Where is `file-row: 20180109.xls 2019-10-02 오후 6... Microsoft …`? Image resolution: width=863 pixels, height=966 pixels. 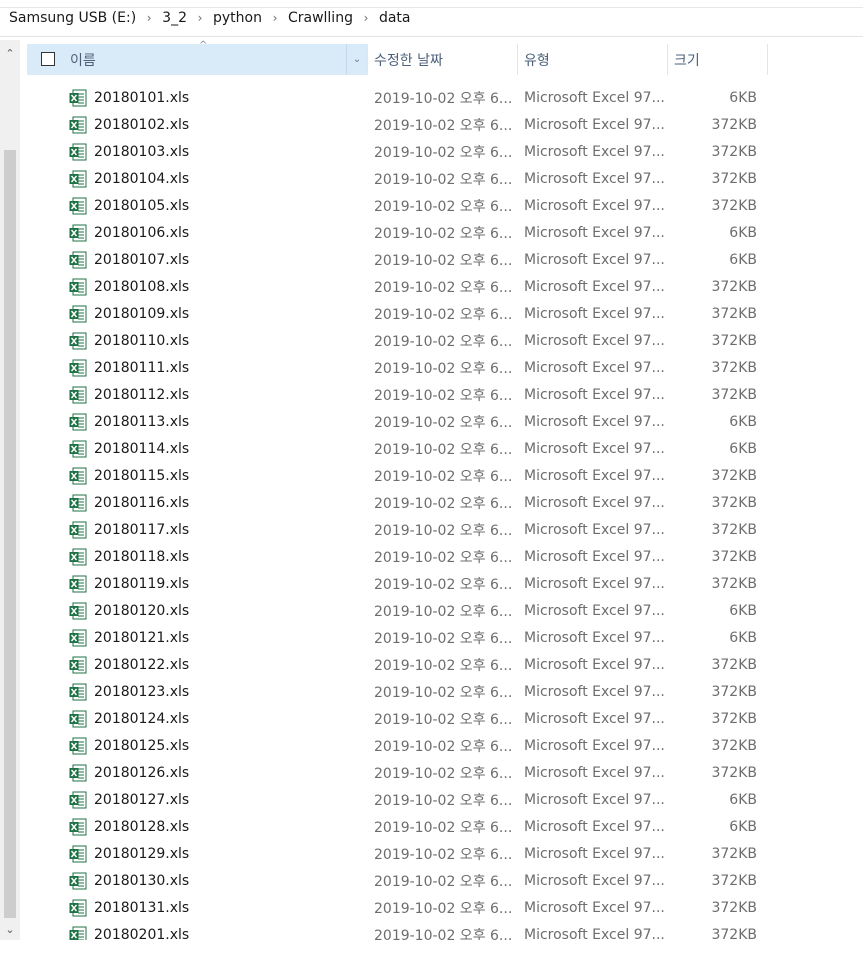
file-row: 20180109.xls 2019-10-02 오후 6... Microsoft … is located at coordinates (407, 313).